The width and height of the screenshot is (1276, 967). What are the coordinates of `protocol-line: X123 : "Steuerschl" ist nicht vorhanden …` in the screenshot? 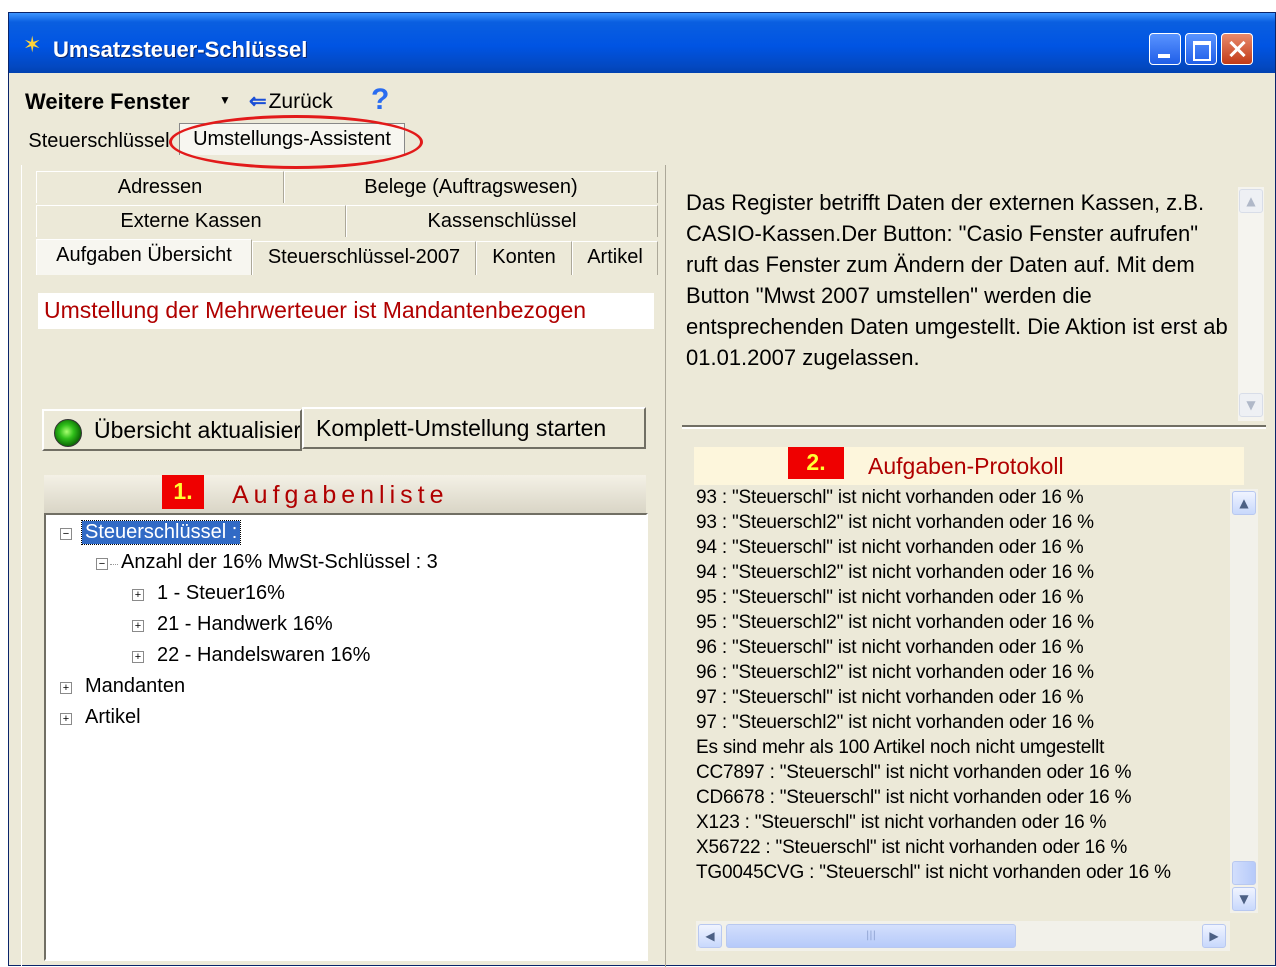 It's located at (901, 822).